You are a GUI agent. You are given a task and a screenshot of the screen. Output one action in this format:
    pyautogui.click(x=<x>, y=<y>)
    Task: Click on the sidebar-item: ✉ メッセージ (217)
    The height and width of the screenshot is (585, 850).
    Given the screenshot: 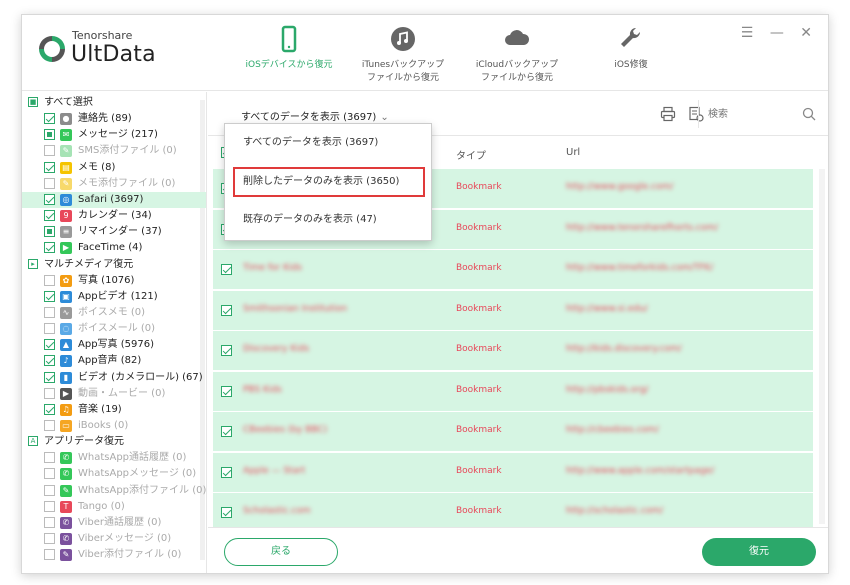 What is the action you would take?
    pyautogui.click(x=114, y=135)
    